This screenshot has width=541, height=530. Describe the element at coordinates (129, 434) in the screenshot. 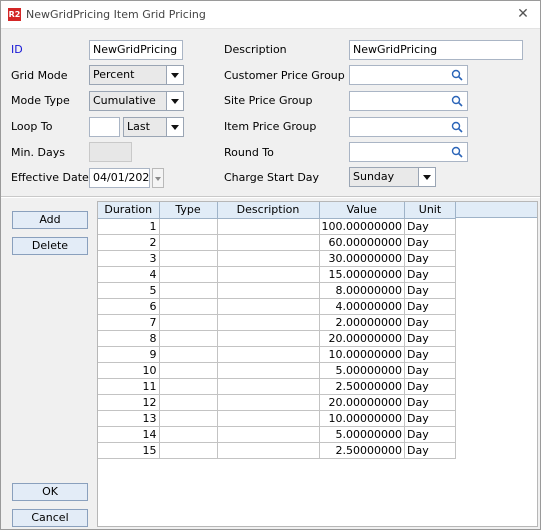

I see `cell-duration: 14` at that location.